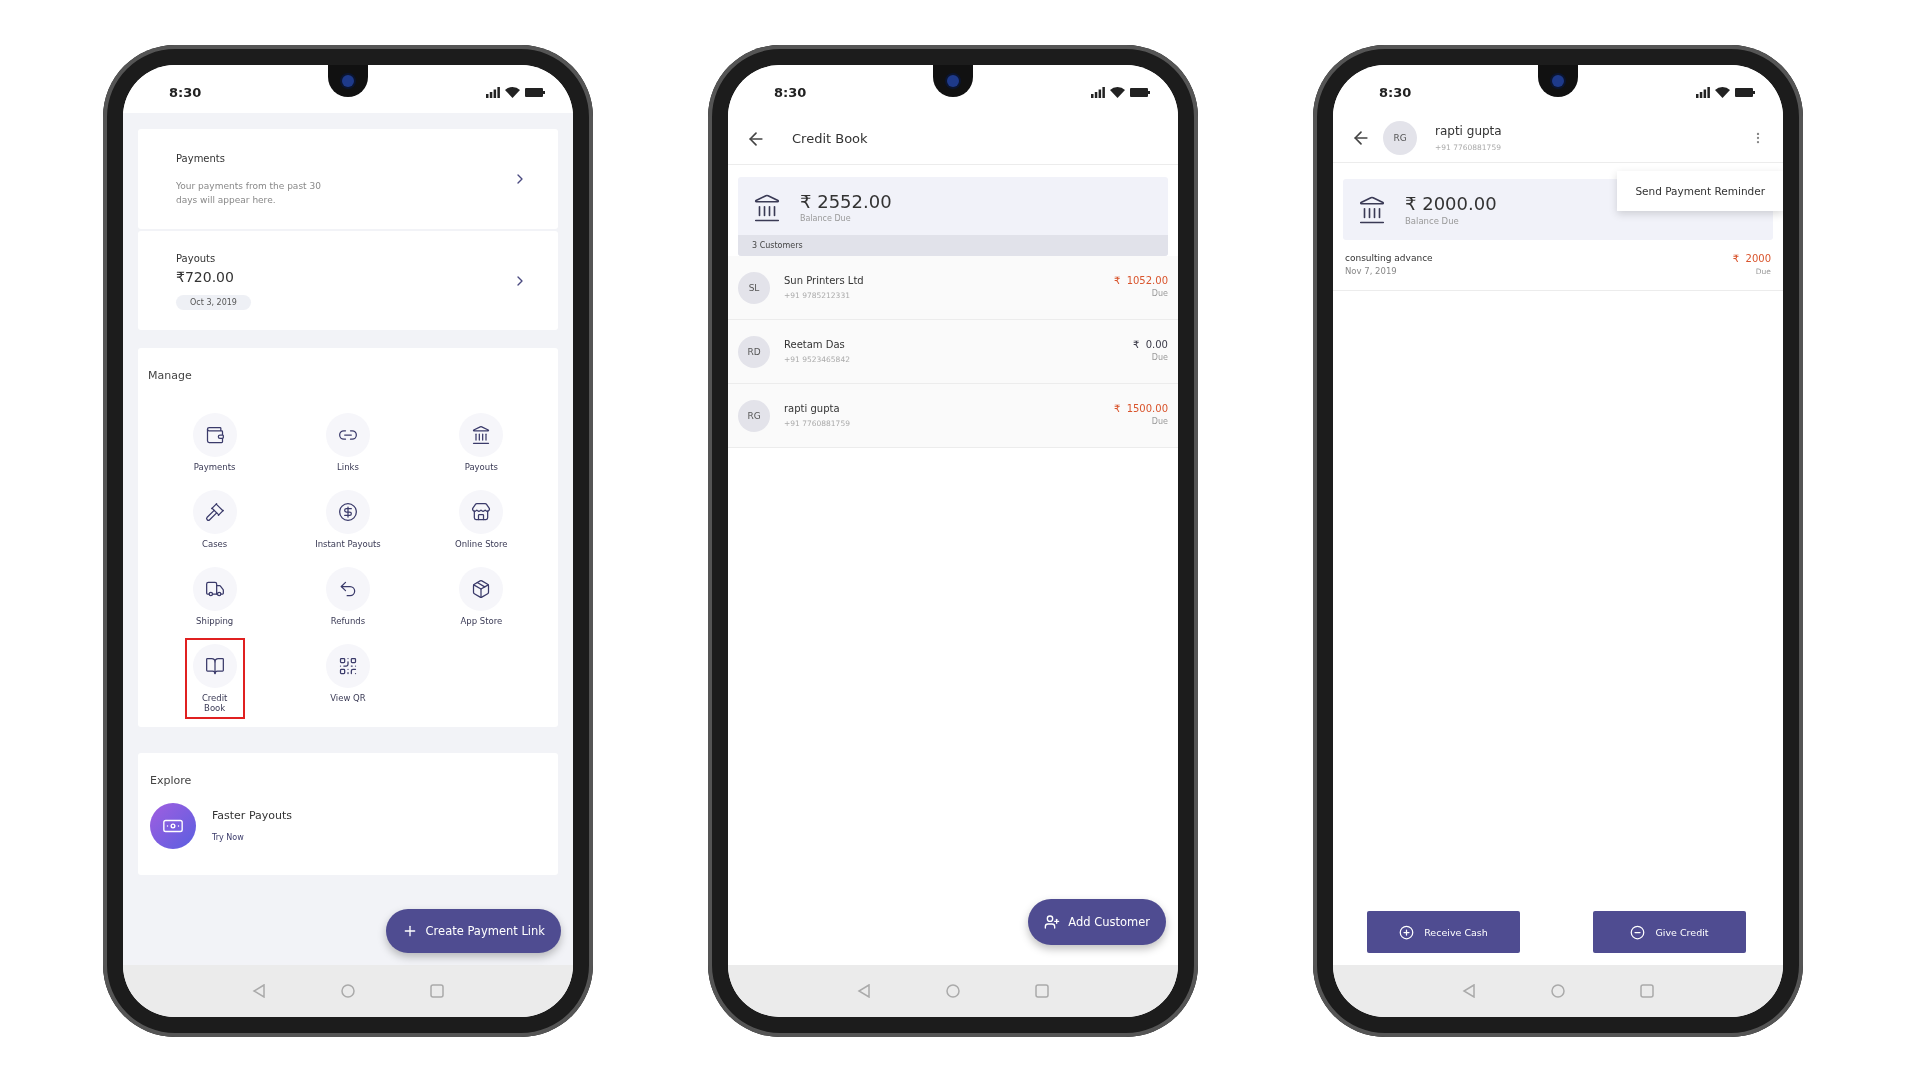 This screenshot has width=1921, height=1081. What do you see at coordinates (1700, 191) in the screenshot?
I see `menu-item: Send Payment Reminder` at bounding box center [1700, 191].